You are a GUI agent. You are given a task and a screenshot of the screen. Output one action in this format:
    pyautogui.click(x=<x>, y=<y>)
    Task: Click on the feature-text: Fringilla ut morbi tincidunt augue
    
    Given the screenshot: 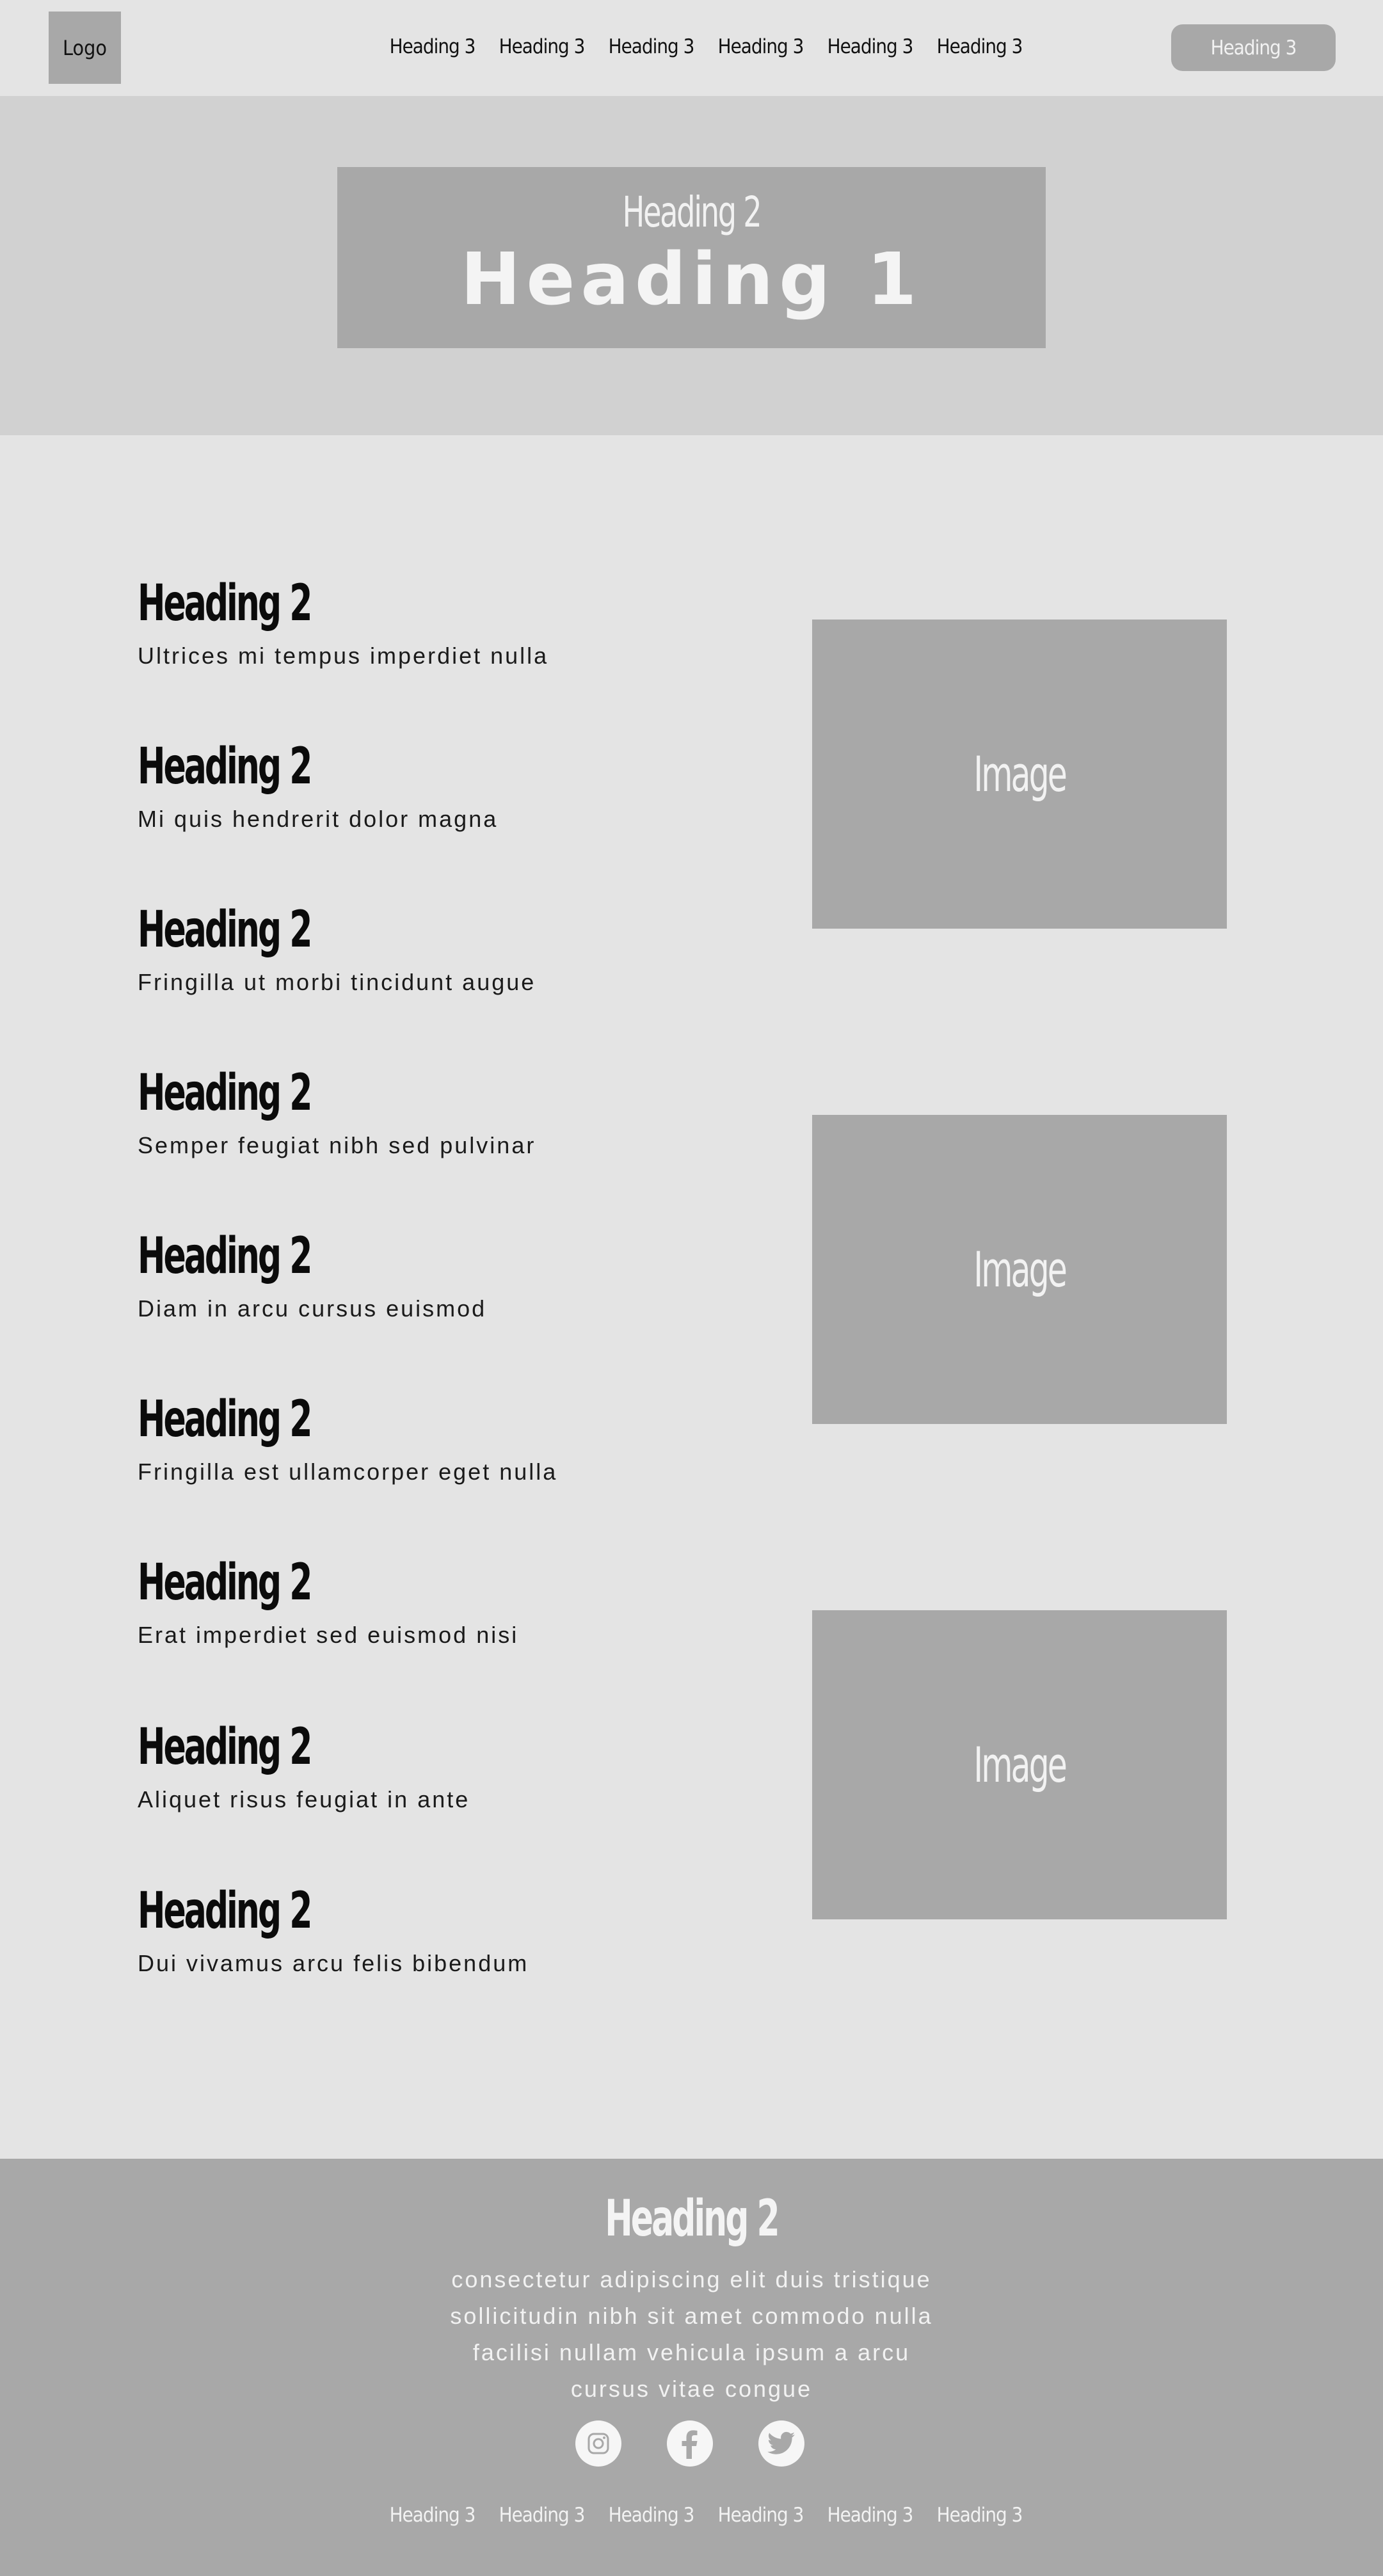 What is the action you would take?
    pyautogui.click(x=337, y=982)
    